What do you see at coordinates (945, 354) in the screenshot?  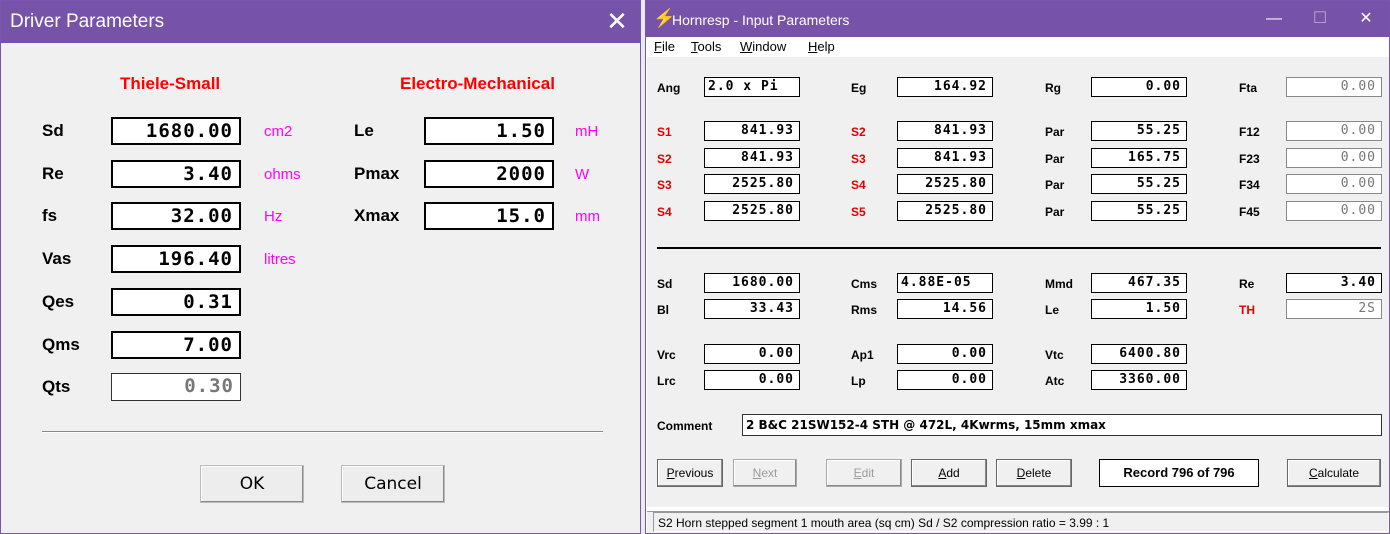 I see `ap1-field: 0.00` at bounding box center [945, 354].